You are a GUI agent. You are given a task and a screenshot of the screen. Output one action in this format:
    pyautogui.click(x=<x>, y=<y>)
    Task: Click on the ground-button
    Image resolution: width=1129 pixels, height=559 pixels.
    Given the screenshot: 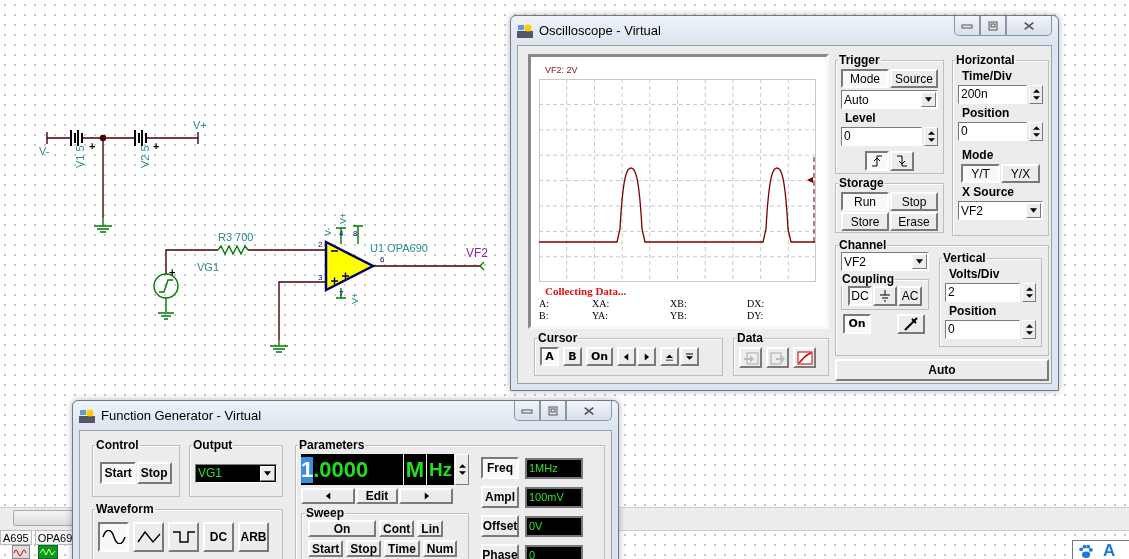 What is the action you would take?
    pyautogui.click(x=885, y=296)
    